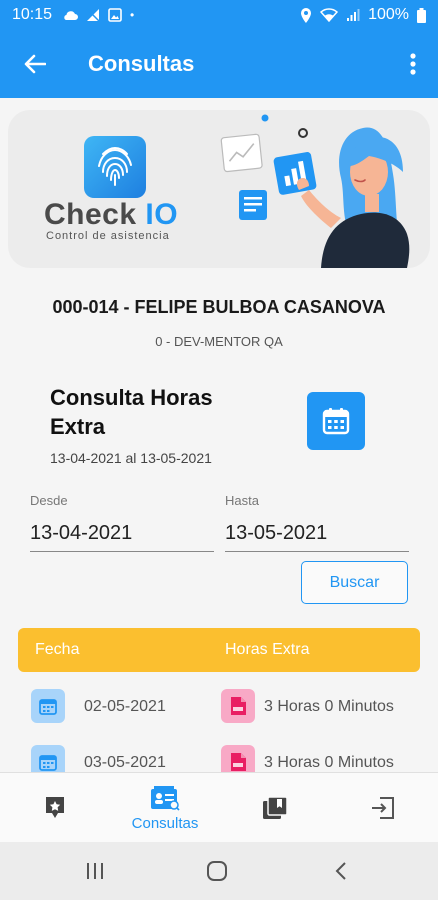  Describe the element at coordinates (242, 500) in the screenshot. I see `hasta-label: Hasta` at that location.